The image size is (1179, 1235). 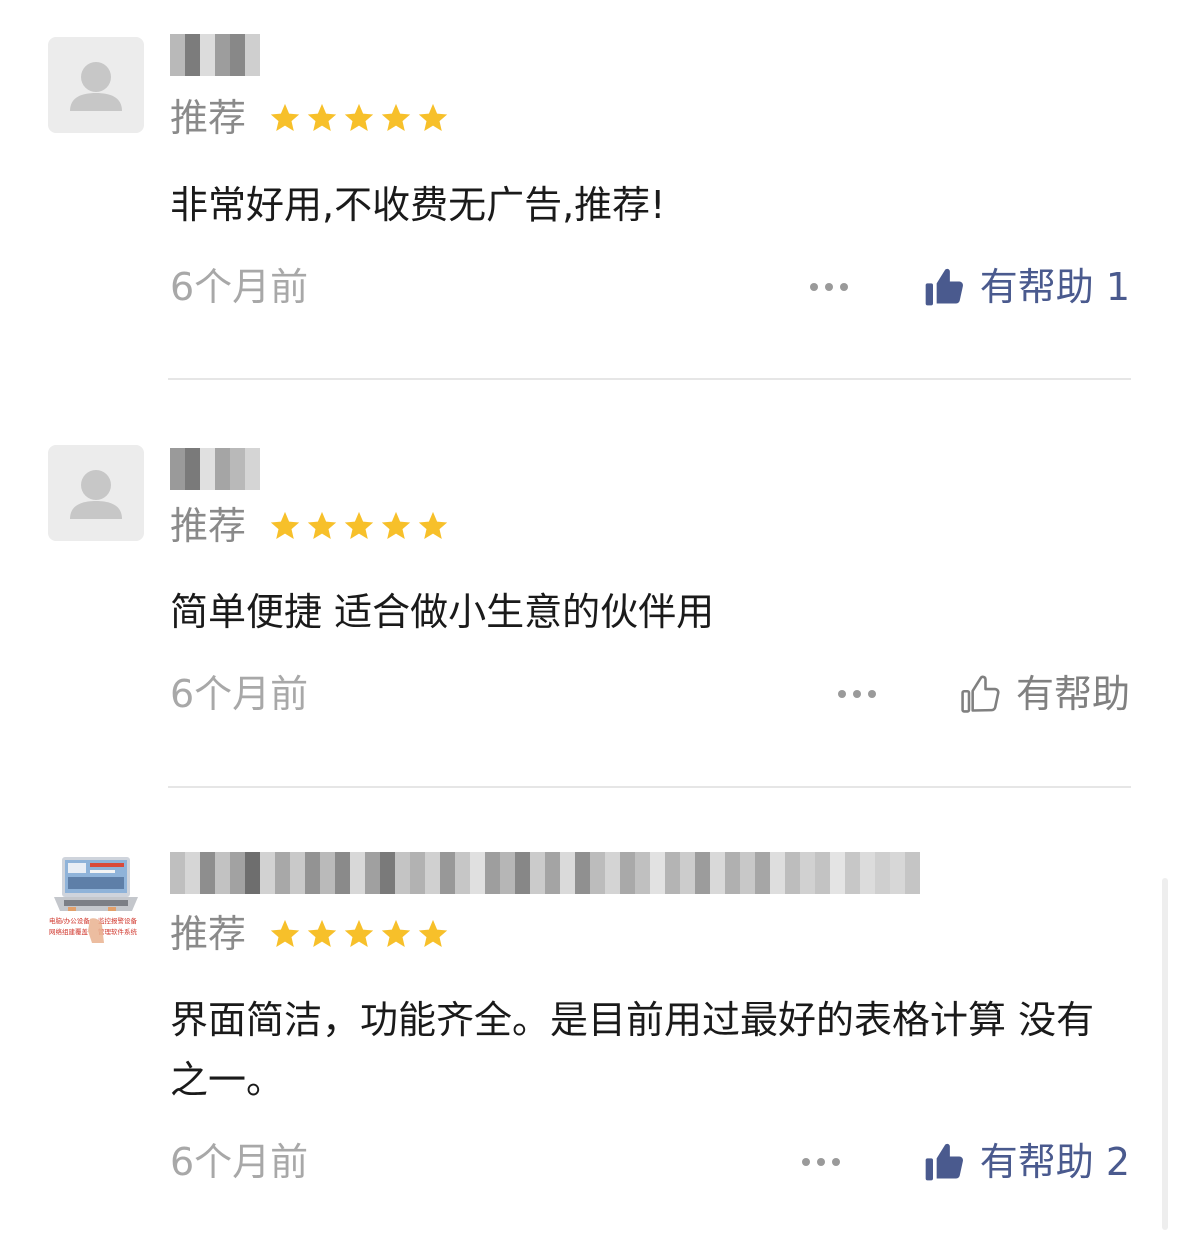 I want to click on avatar-text: 监控报警设备, so click(x=118, y=920).